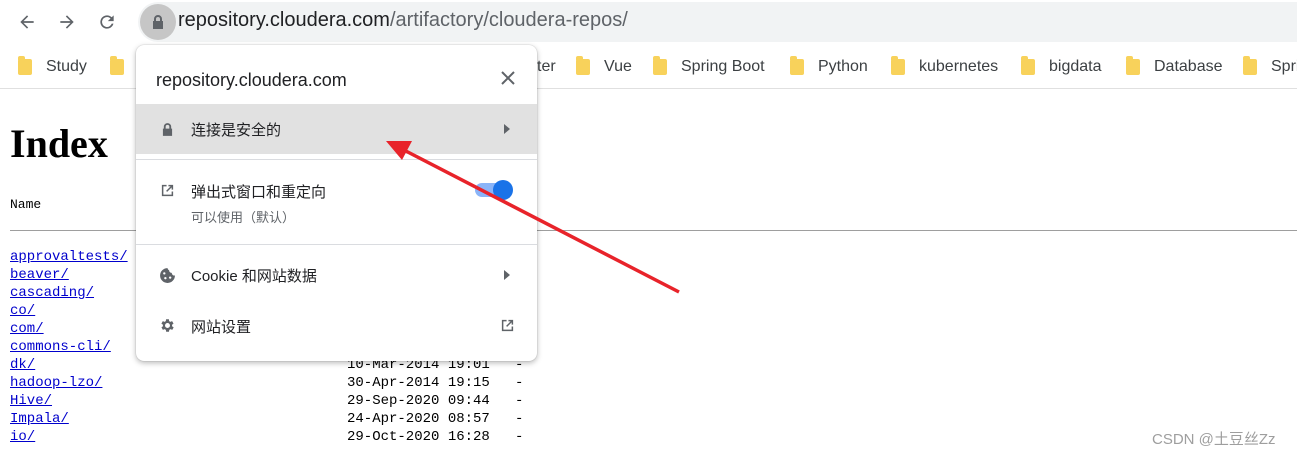 Image resolution: width=1297 pixels, height=453 pixels. I want to click on file-link: dk/, so click(22, 365).